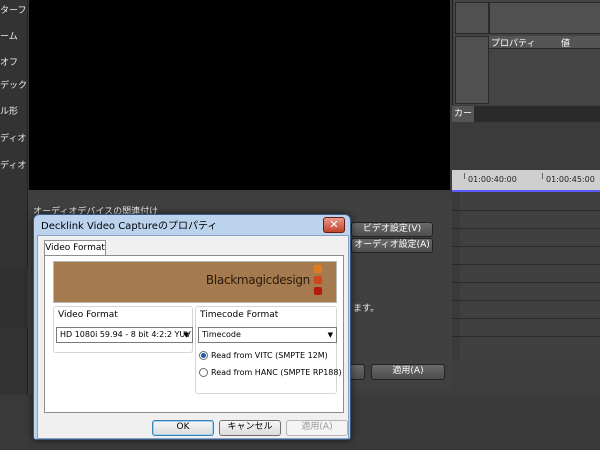  Describe the element at coordinates (526, 181) in the screenshot. I see `timeline-ruler: 01:00:40:00 01:00:45:00` at that location.